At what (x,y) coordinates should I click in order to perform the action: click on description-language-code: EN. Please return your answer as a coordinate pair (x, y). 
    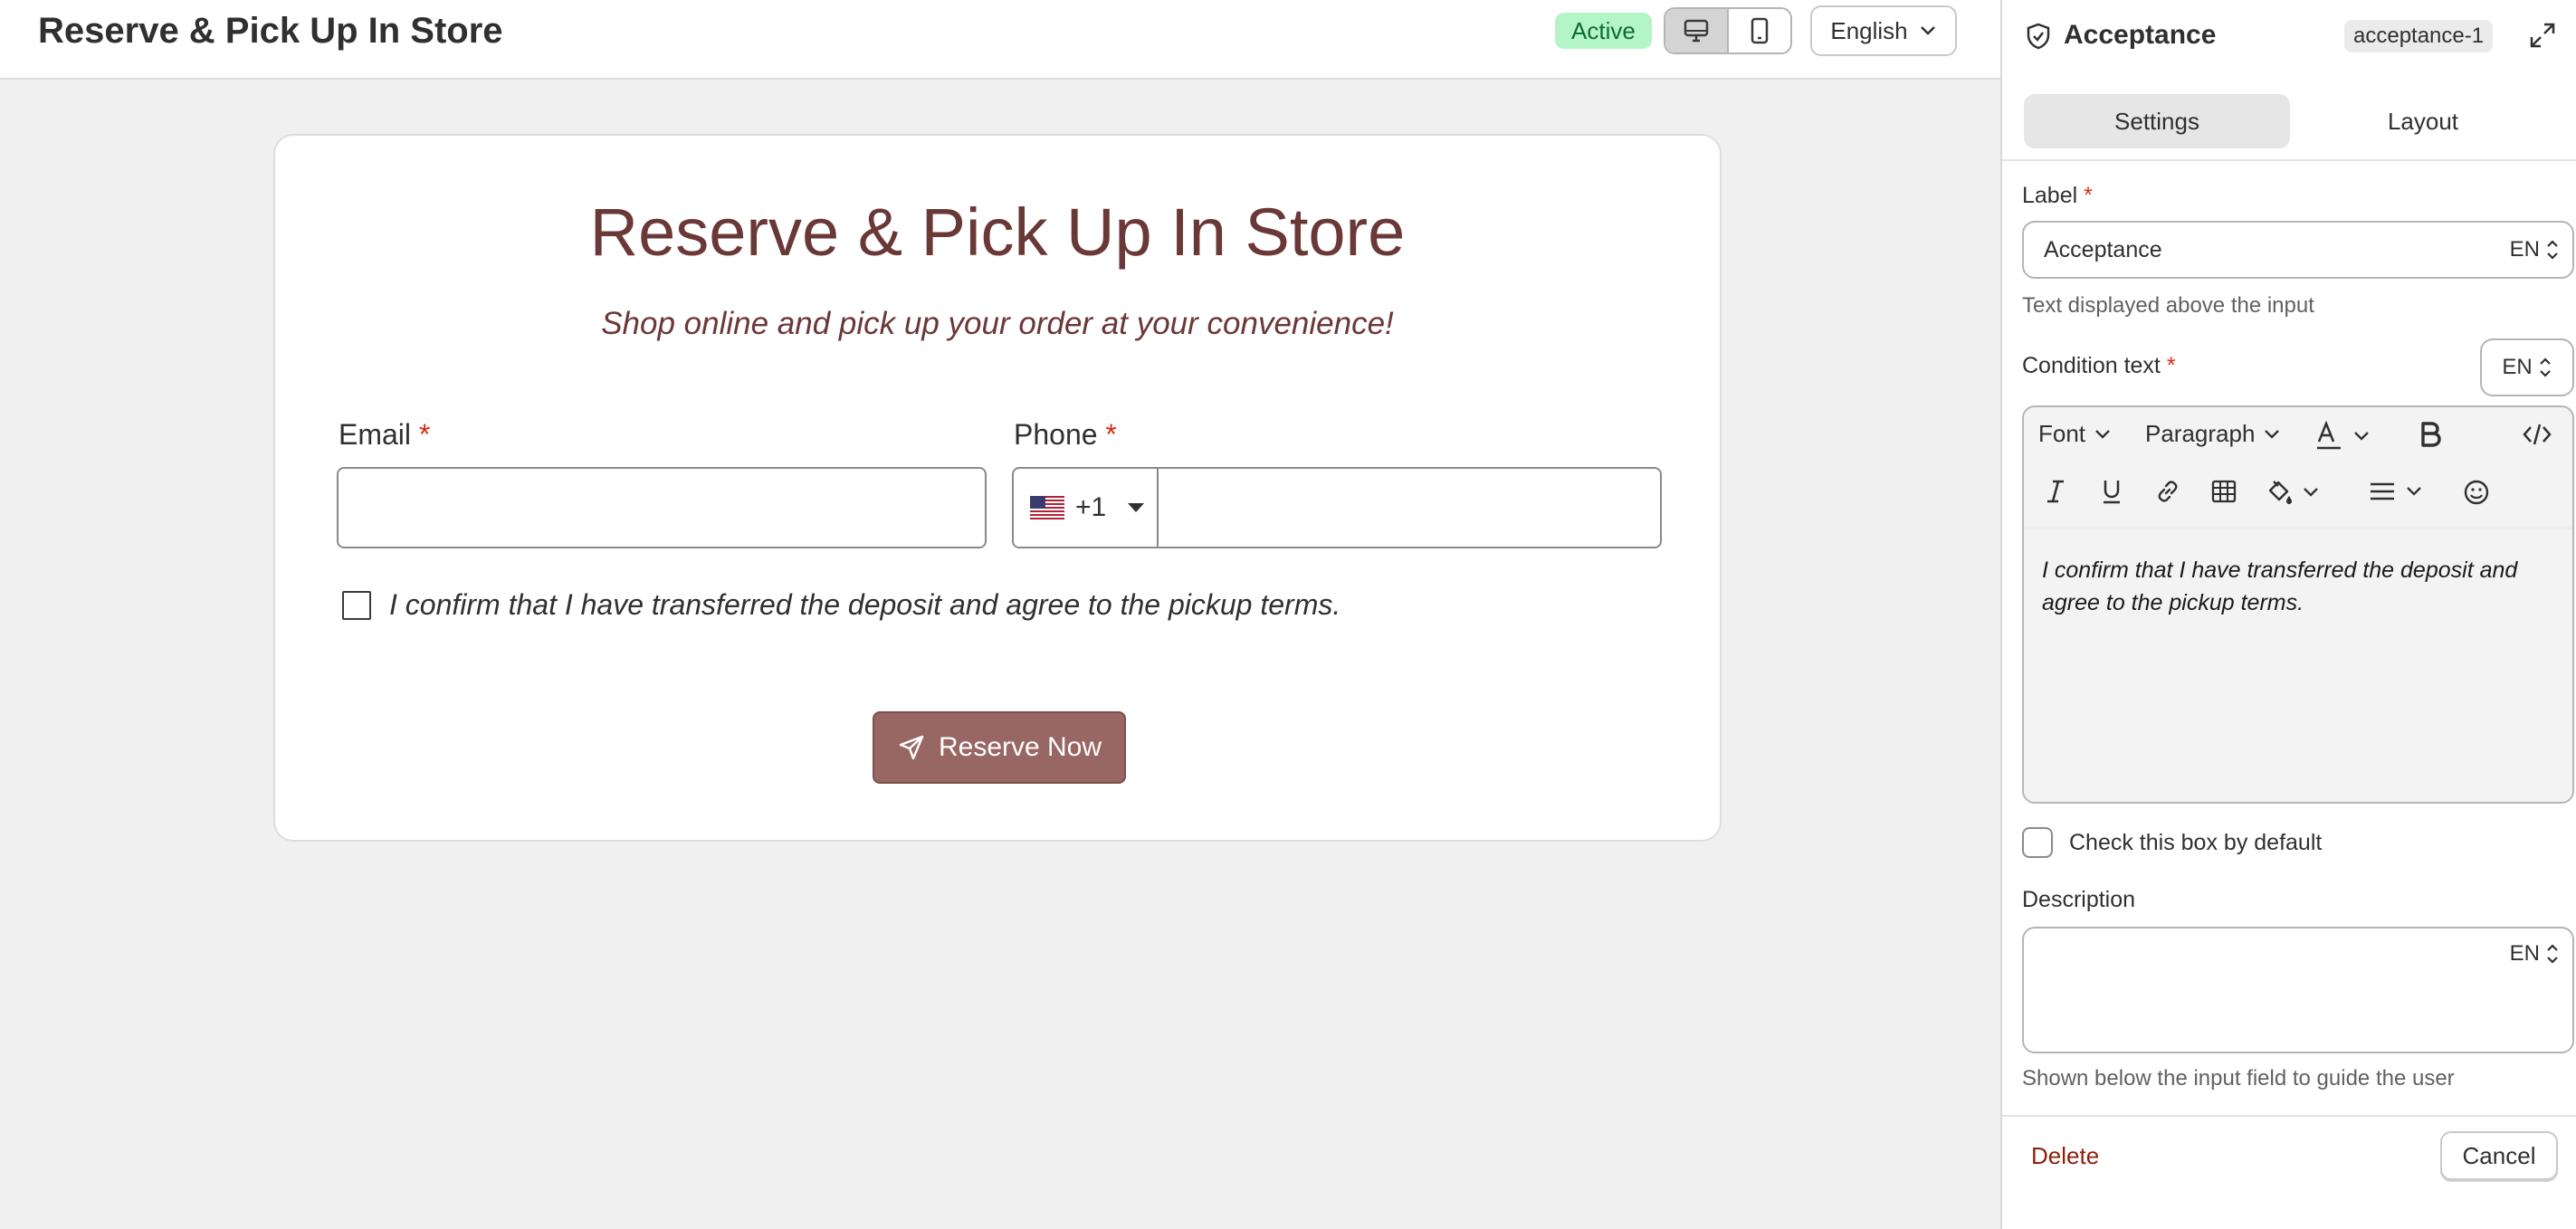
    Looking at the image, I should click on (2525, 953).